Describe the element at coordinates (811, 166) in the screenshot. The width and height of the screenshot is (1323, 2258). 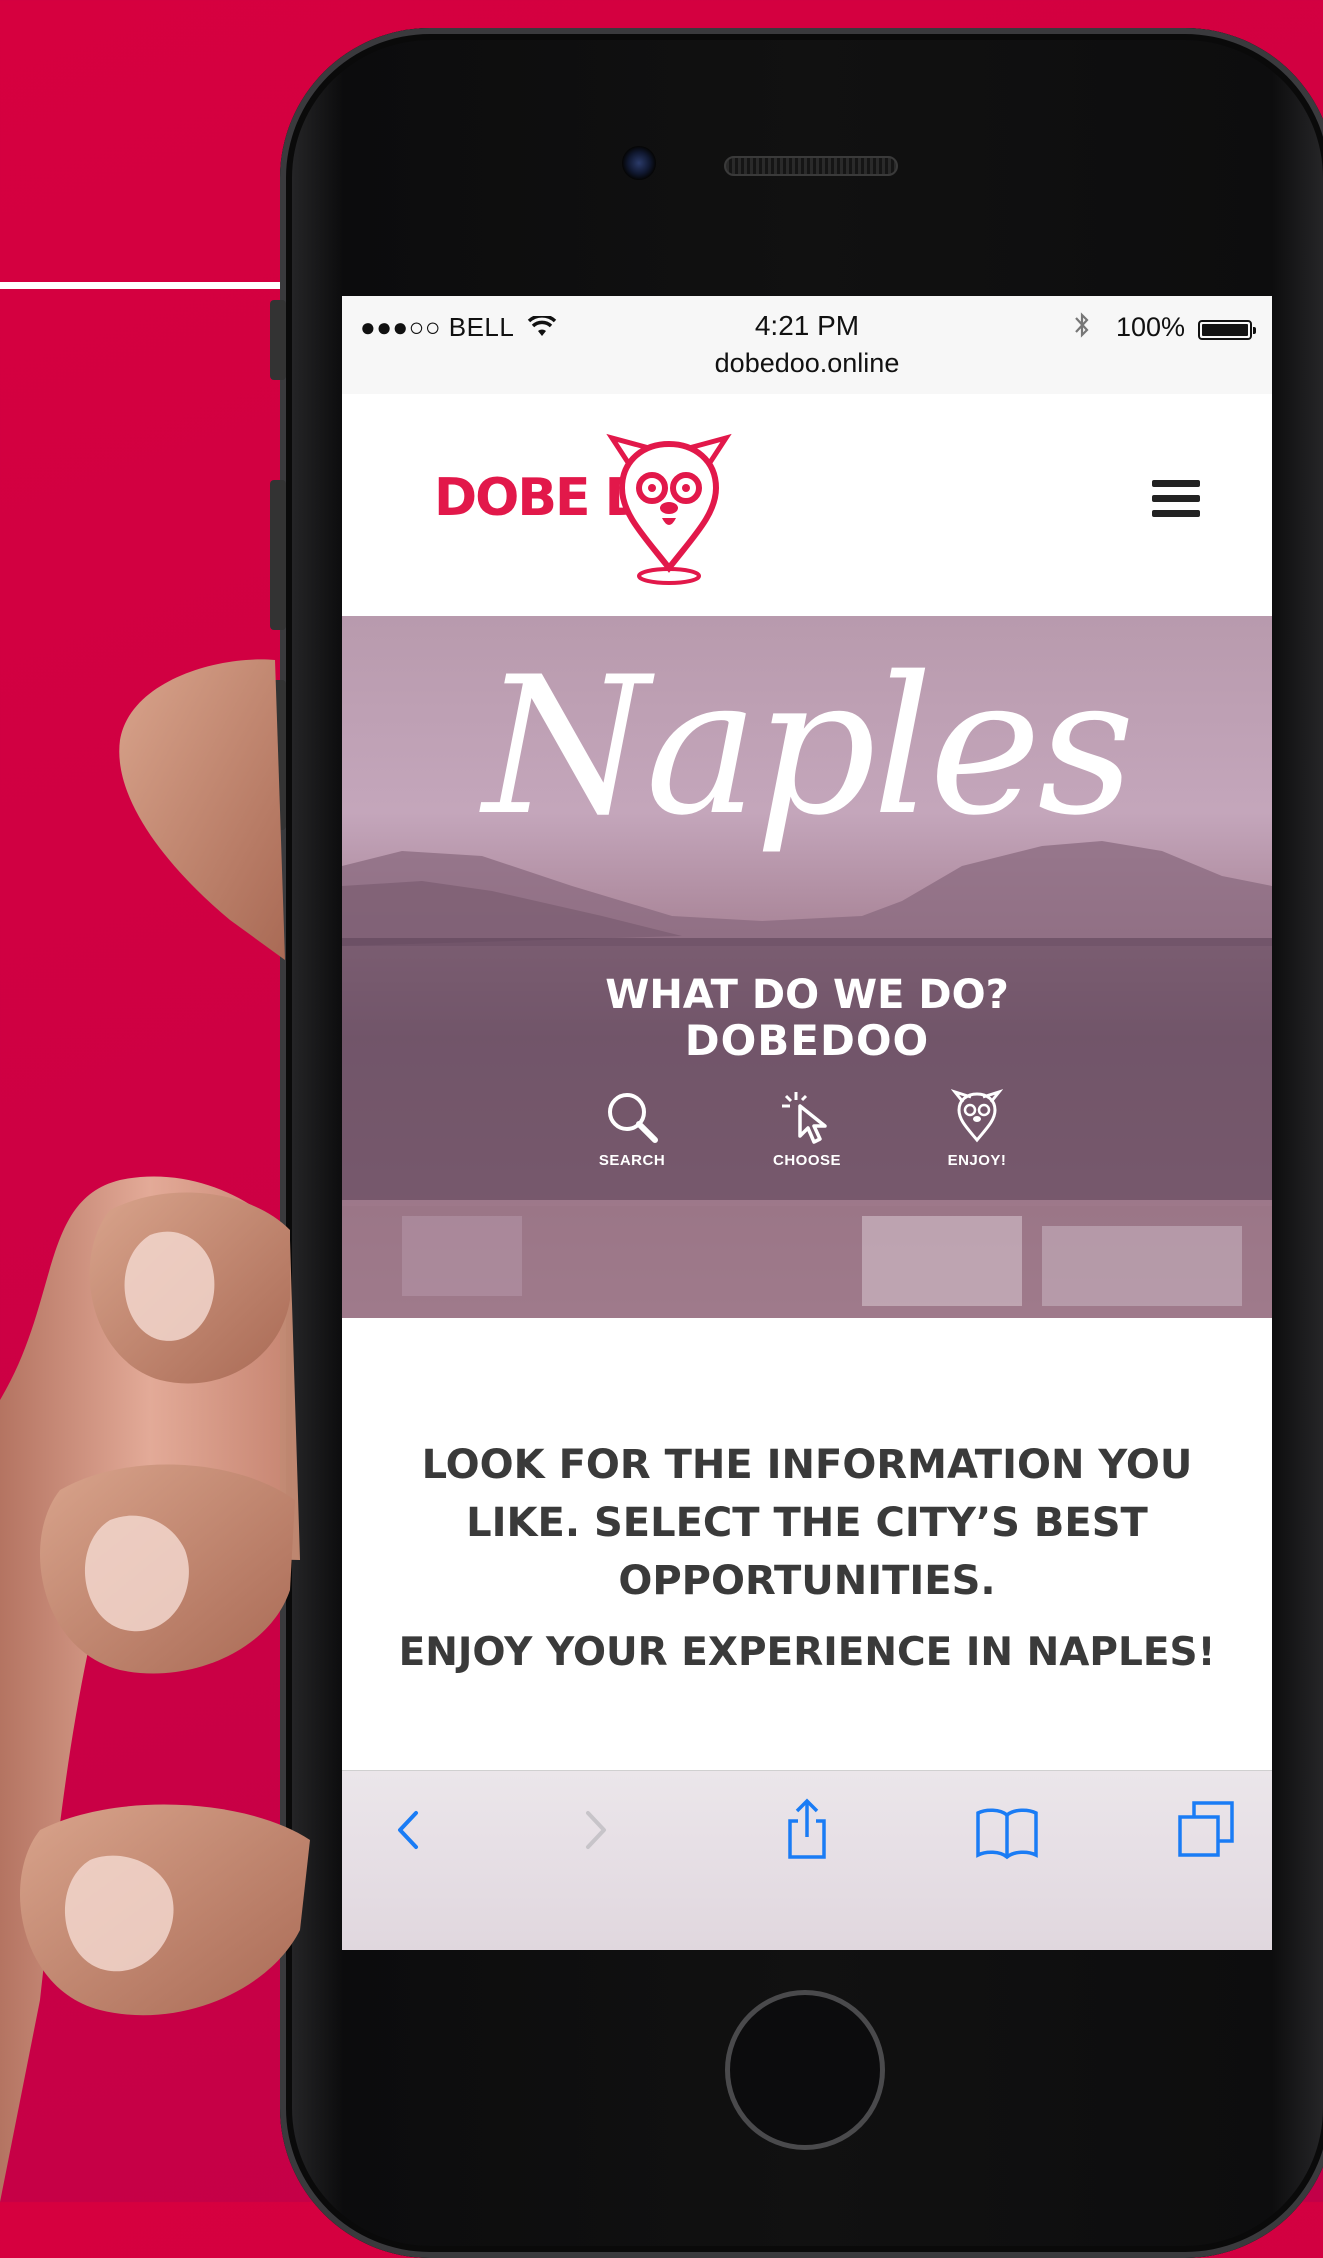
I see `earpiece-speaker` at that location.